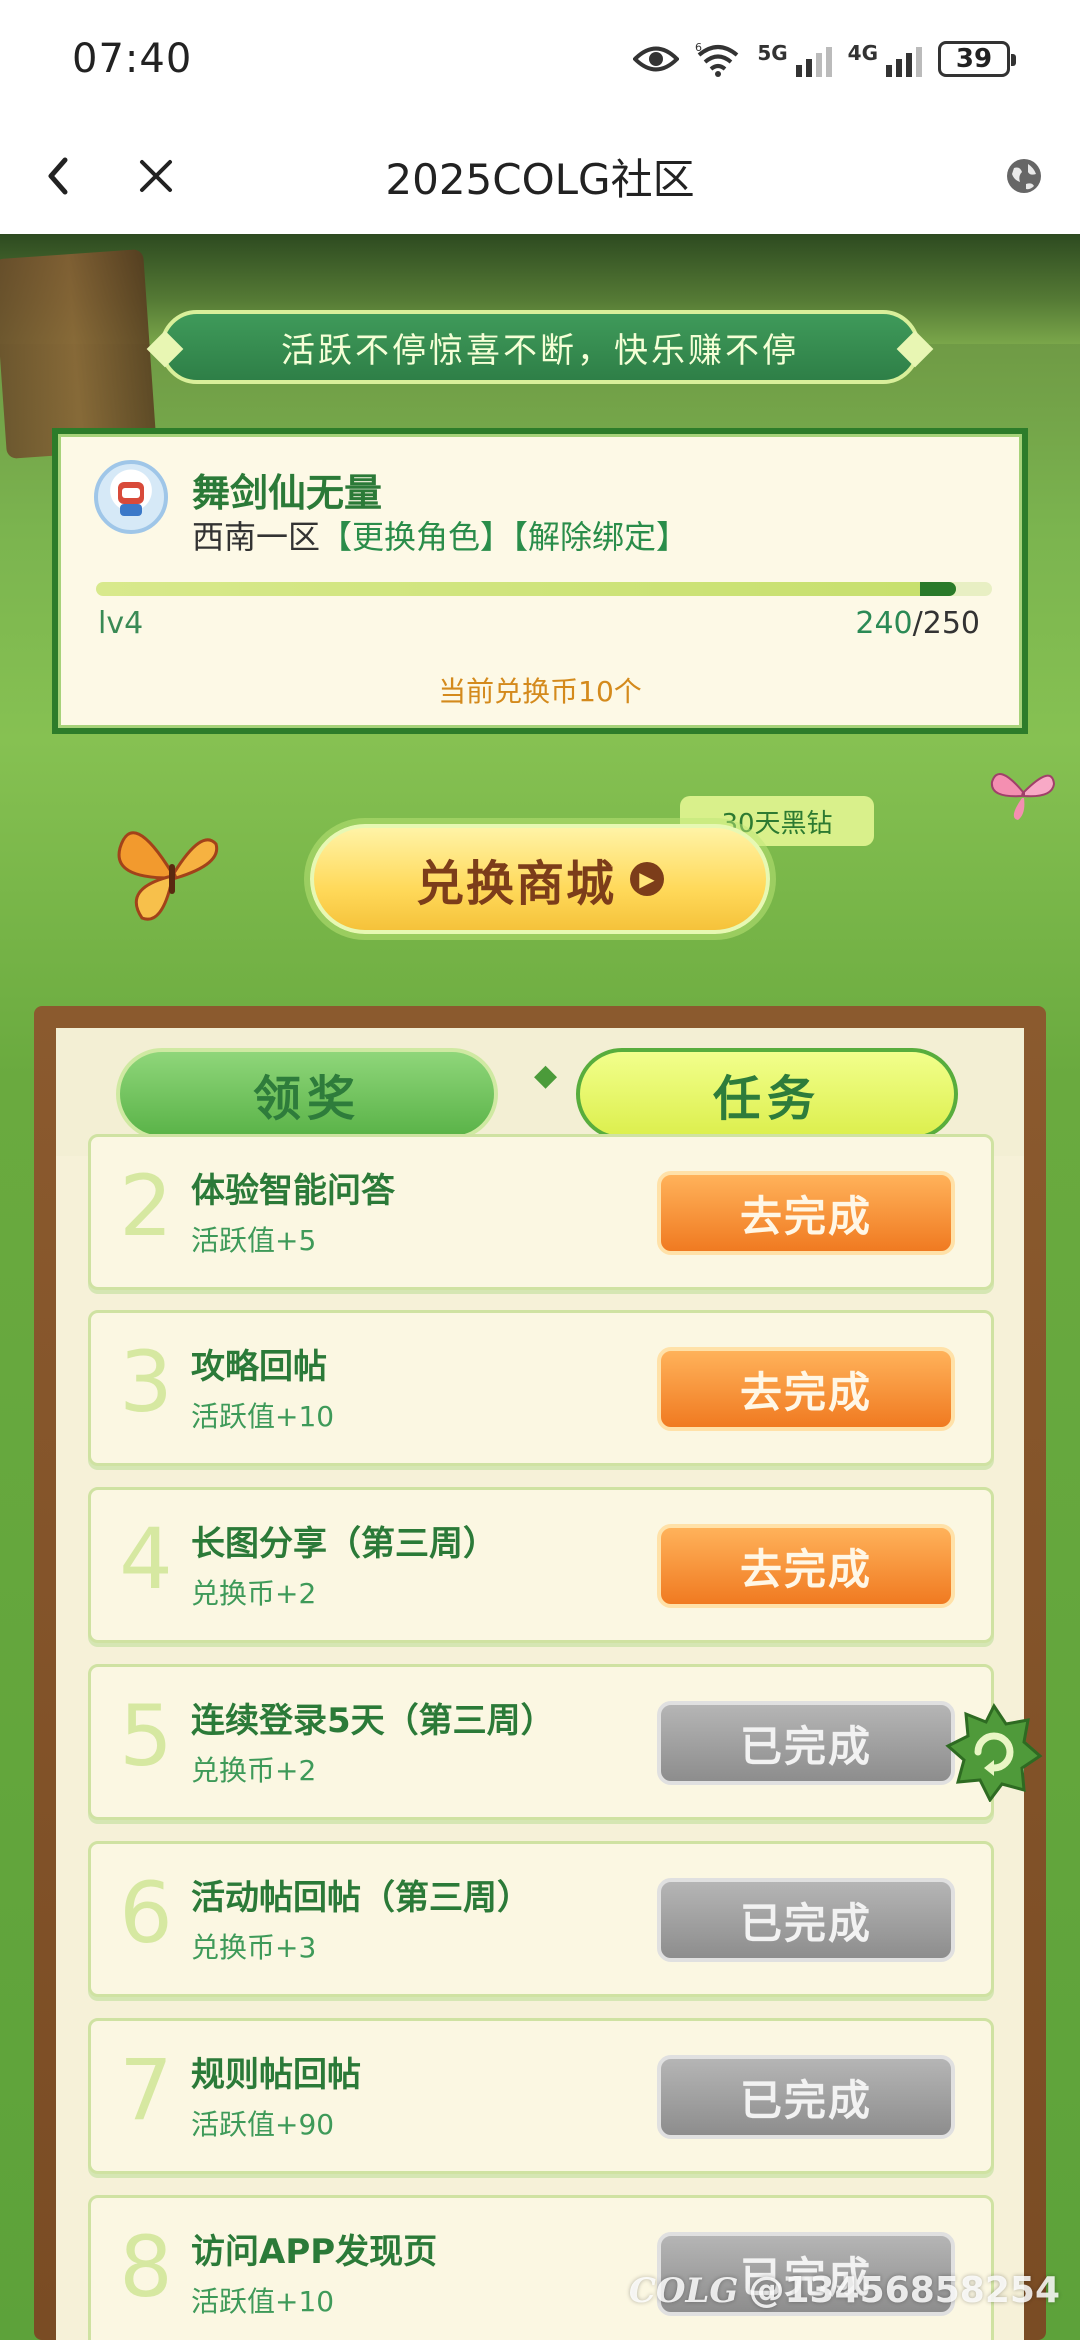 Image resolution: width=1080 pixels, height=2340 pixels. Describe the element at coordinates (146, 1913) in the screenshot. I see `task-number: 6` at that location.